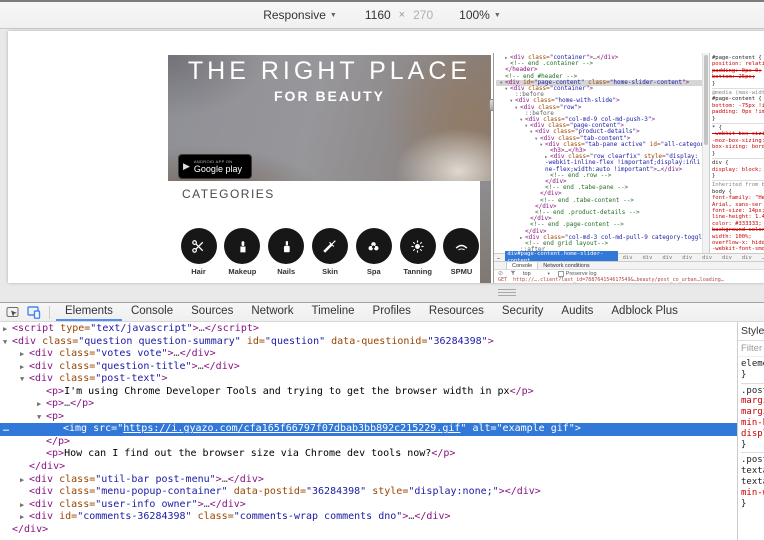 The height and width of the screenshot is (540, 764). Describe the element at coordinates (333, 312) in the screenshot. I see `tab-timeline: Timeline` at that location.